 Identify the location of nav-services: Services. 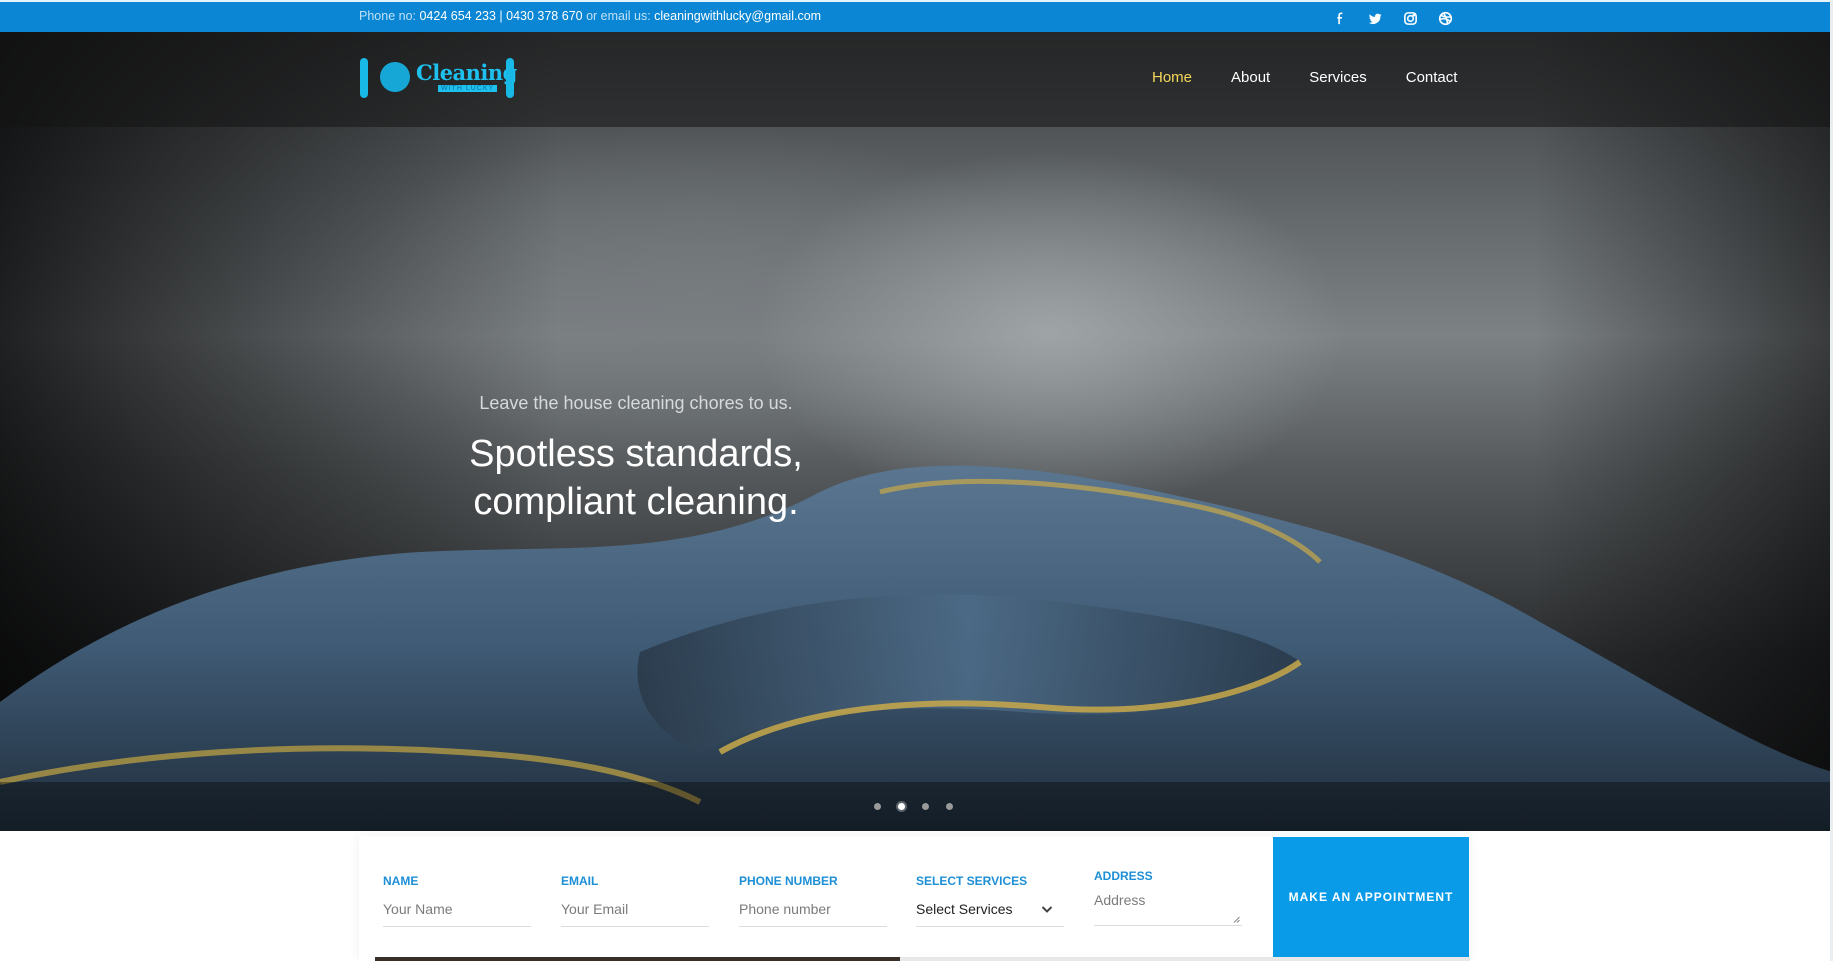
(1338, 77).